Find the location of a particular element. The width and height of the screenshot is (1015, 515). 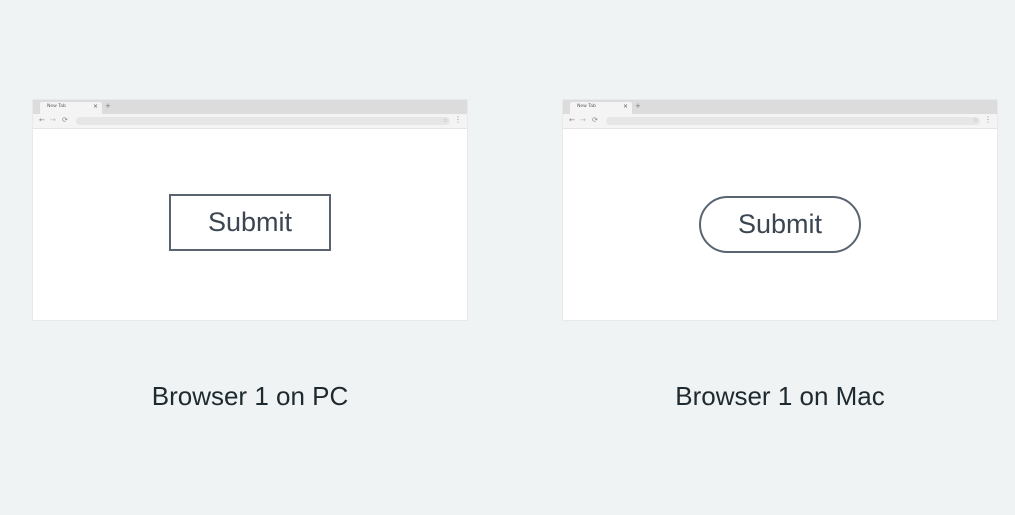

caption-pc: Browser 1 on PC is located at coordinates (250, 396).